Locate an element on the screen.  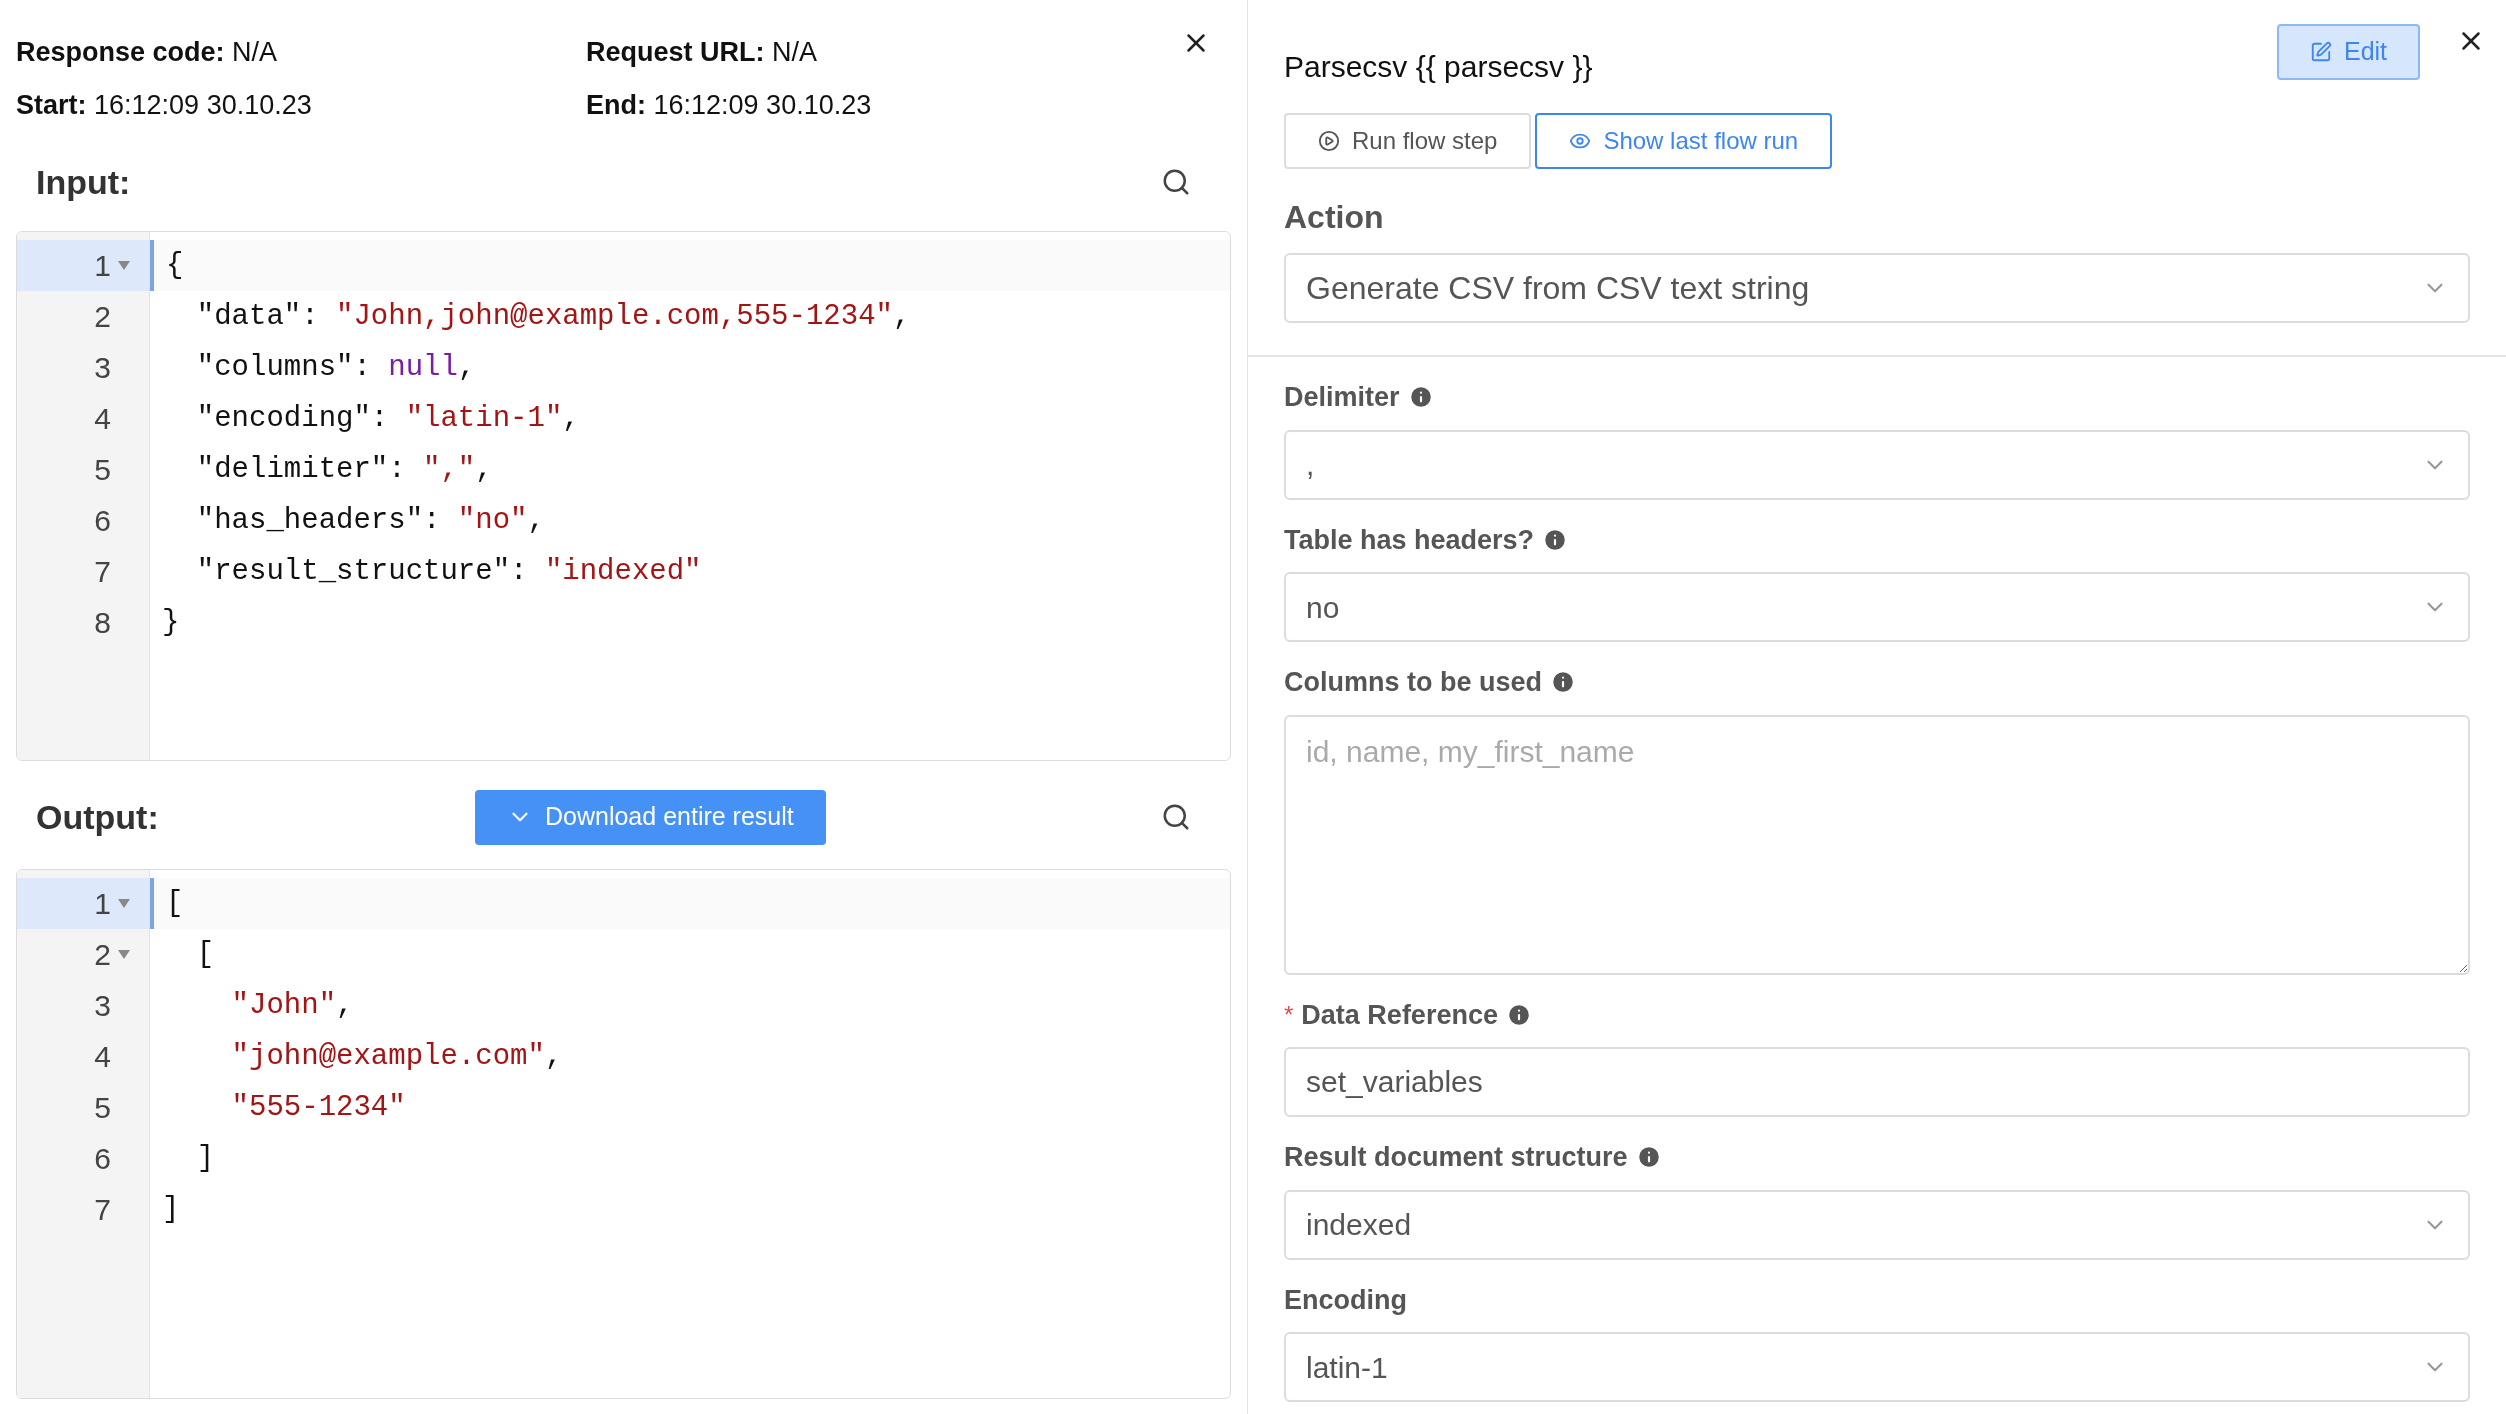
code-line: "result_structure": "indexed" is located at coordinates (448, 571).